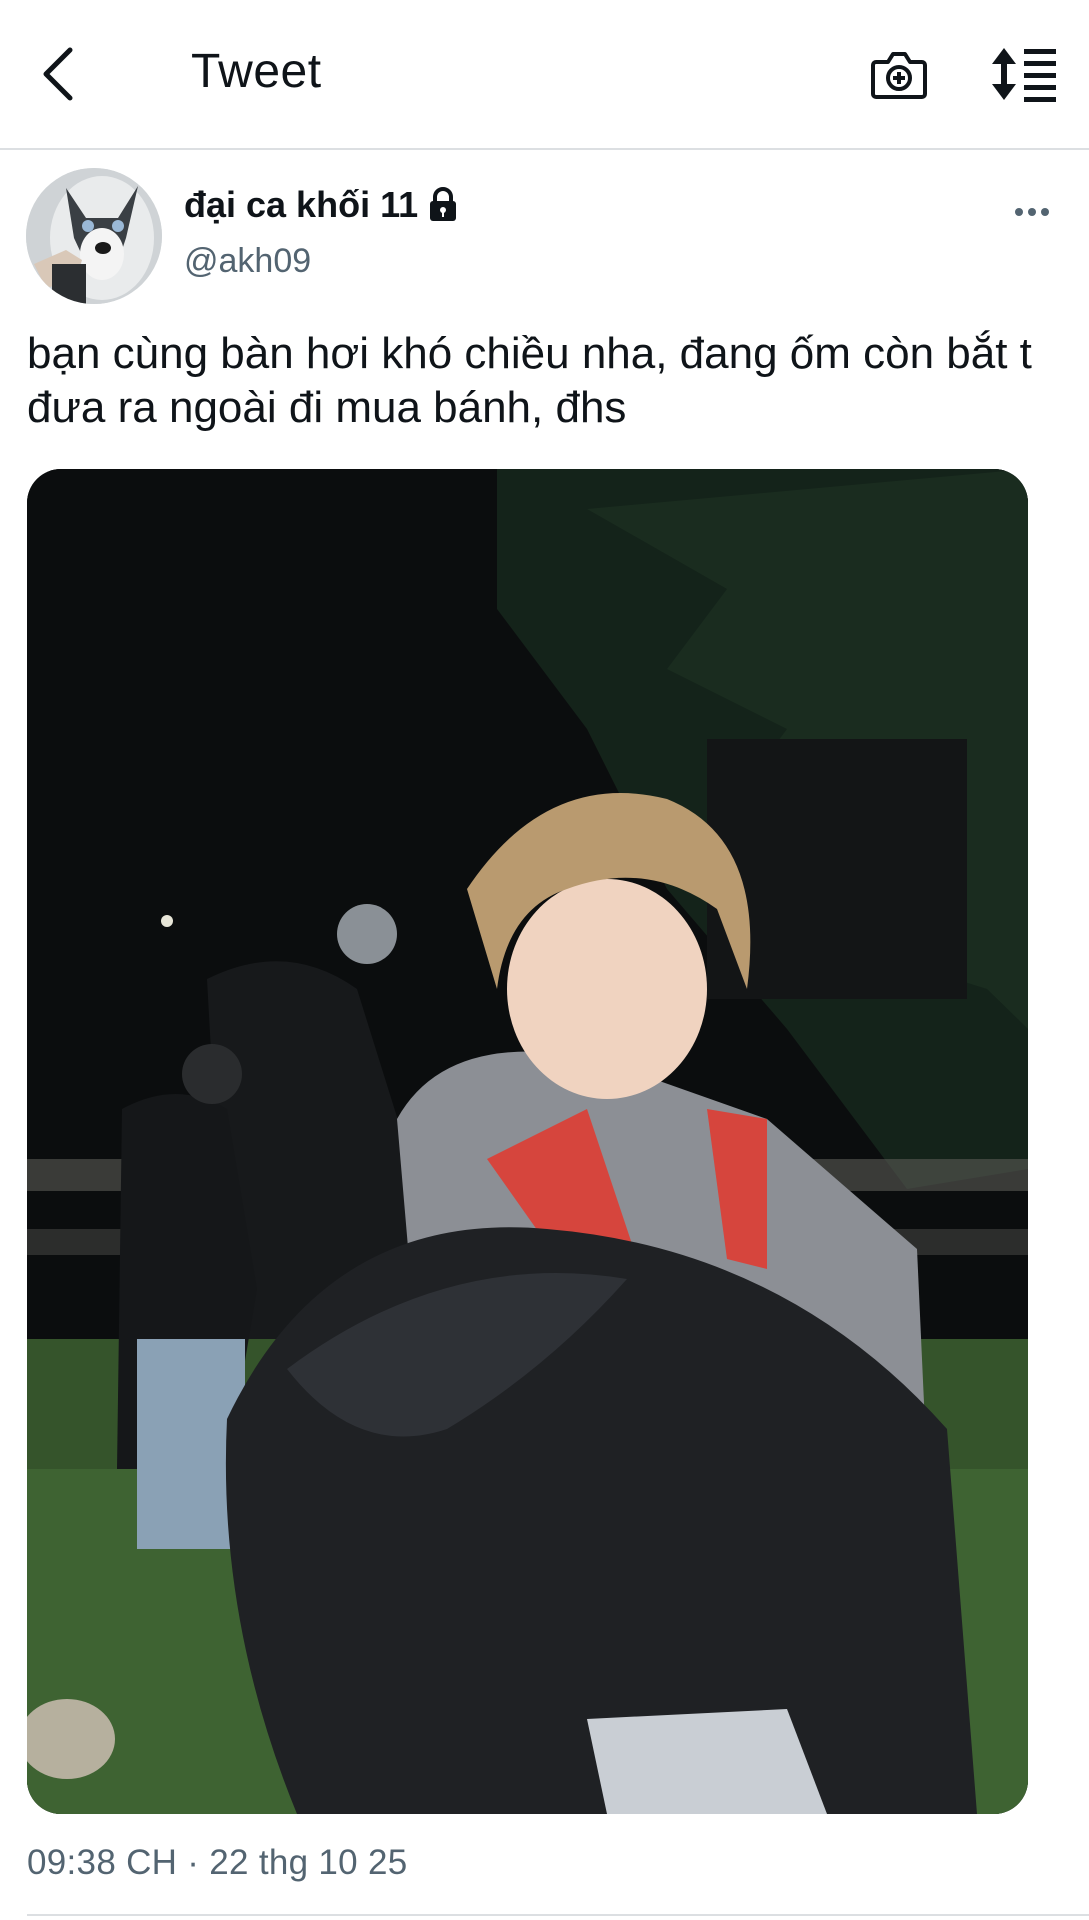 This screenshot has height=1920, width=1089. I want to click on author-handle: @akh09, so click(247, 261).